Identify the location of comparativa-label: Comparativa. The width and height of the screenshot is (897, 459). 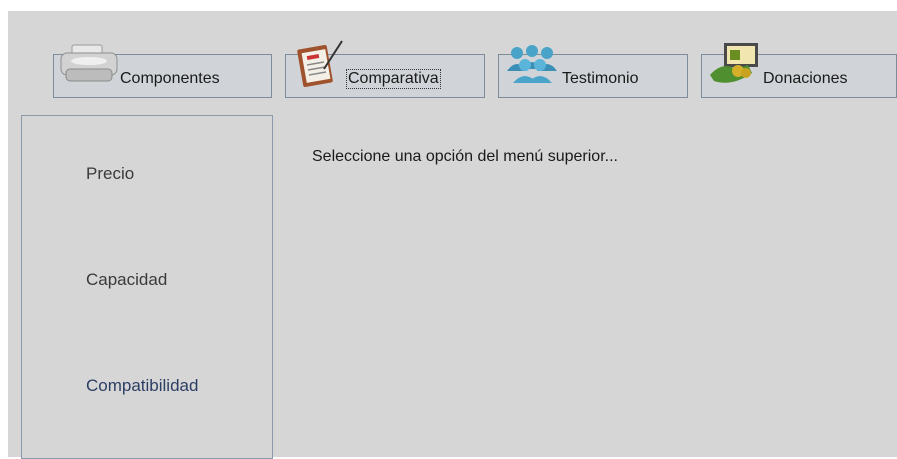
(393, 79).